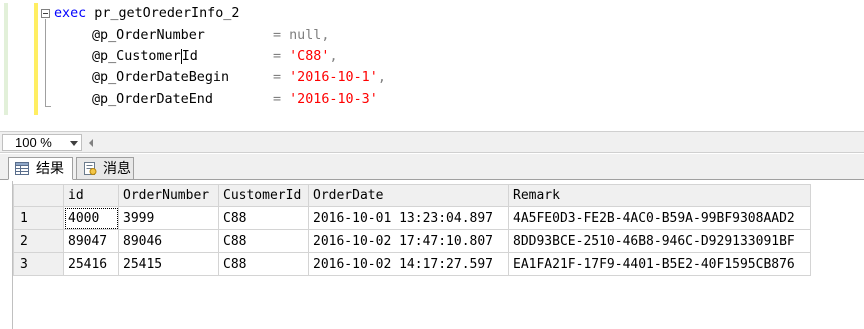  I want to click on zoom-bar: 100 %, so click(432, 142).